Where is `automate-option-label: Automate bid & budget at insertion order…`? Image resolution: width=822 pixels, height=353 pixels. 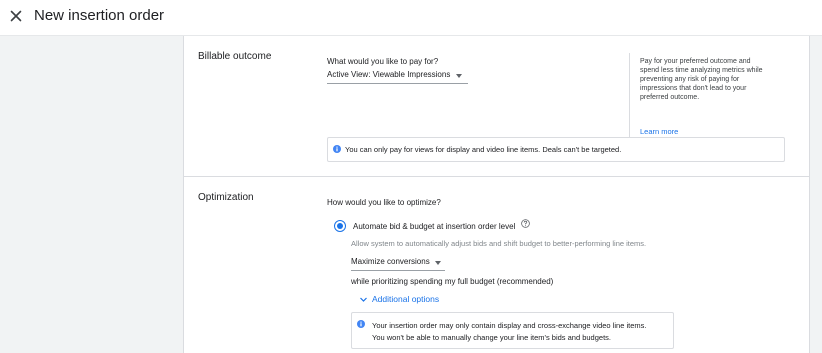 automate-option-label: Automate bid & budget at insertion order… is located at coordinates (434, 226).